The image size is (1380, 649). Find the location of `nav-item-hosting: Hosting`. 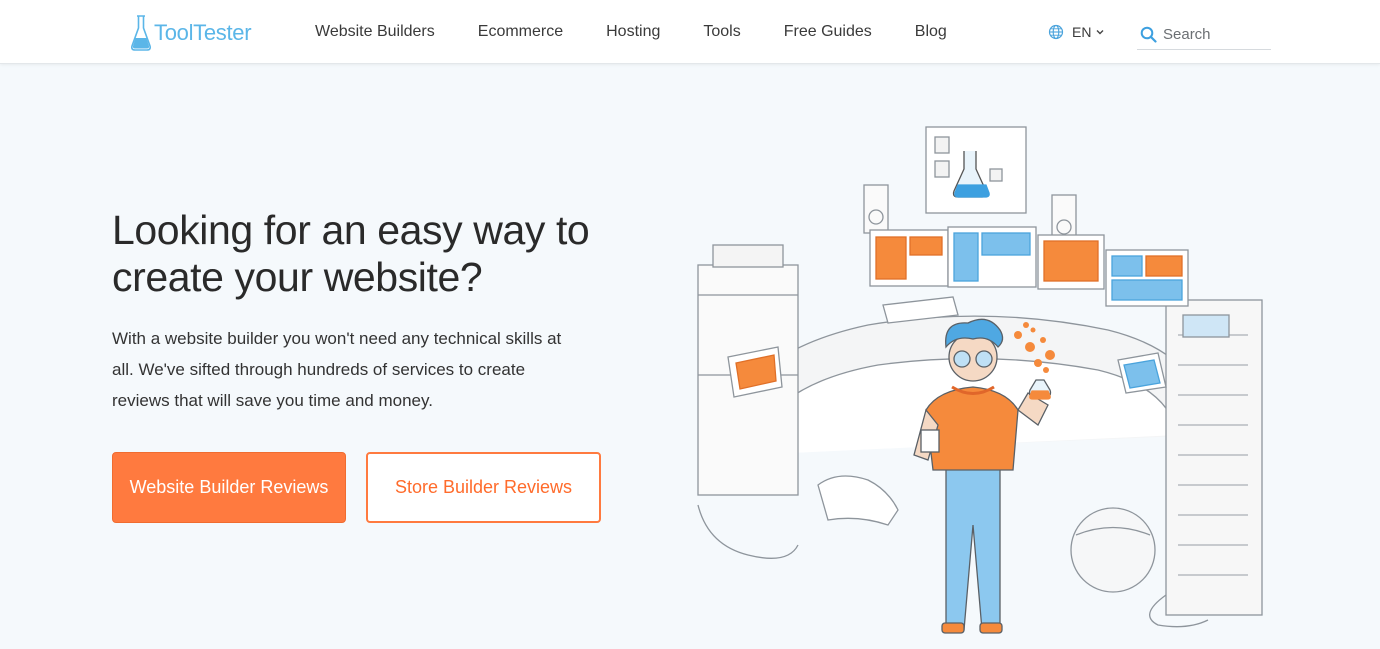

nav-item-hosting: Hosting is located at coordinates (633, 32).